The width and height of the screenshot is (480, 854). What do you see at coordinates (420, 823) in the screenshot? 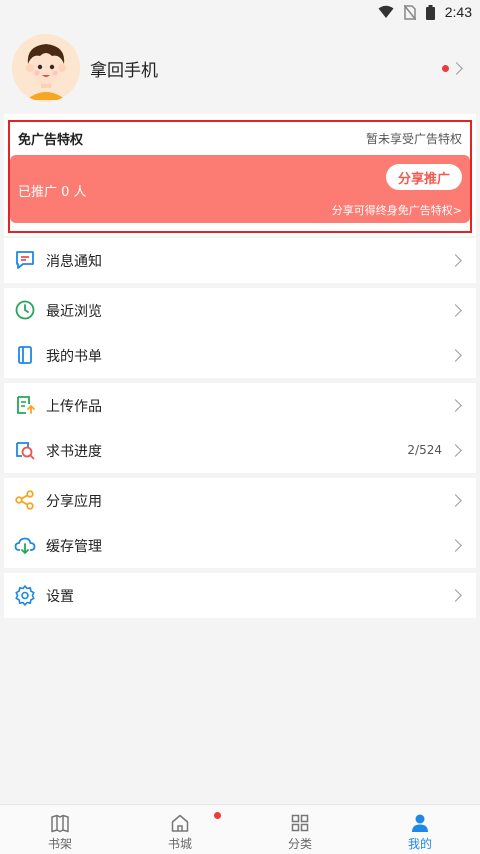
I see `user-icon` at bounding box center [420, 823].